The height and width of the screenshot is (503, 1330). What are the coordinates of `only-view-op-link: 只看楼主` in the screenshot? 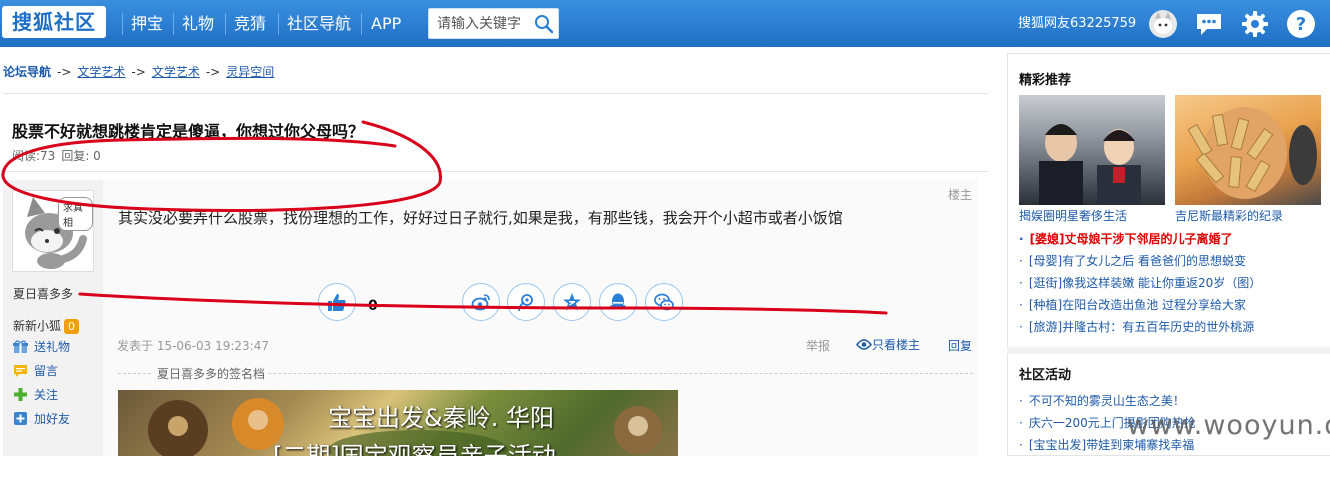 It's located at (888, 344).